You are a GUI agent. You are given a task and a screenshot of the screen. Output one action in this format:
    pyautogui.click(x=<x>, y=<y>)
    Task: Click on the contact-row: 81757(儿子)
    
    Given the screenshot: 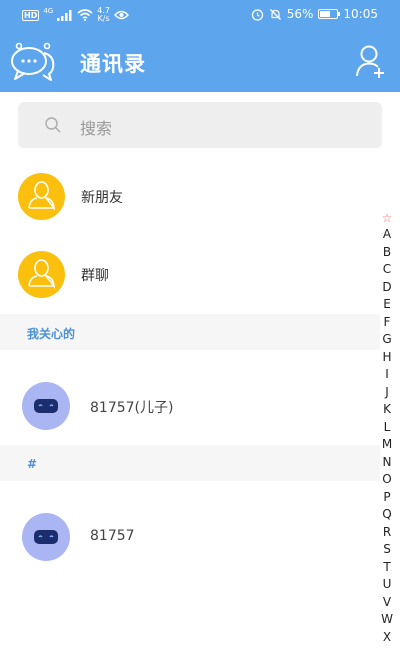 What is the action you would take?
    pyautogui.click(x=190, y=417)
    